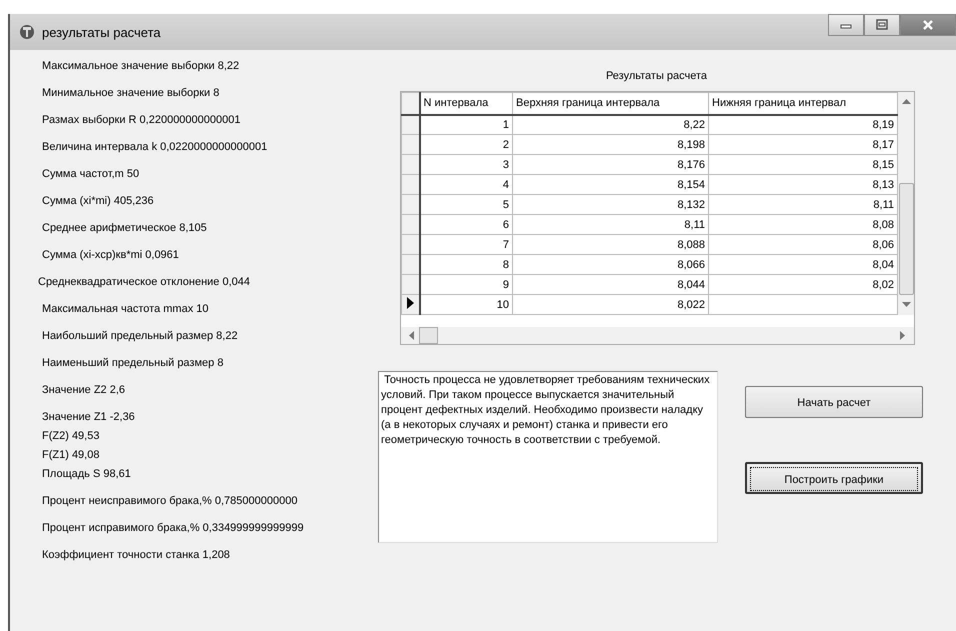  Describe the element at coordinates (27, 32) in the screenshot. I see `app-icon` at that location.